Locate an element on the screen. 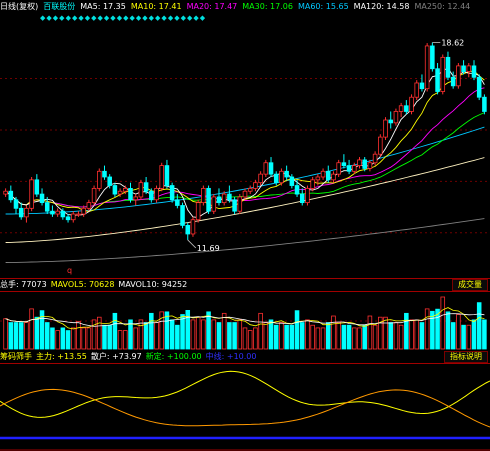 The width and height of the screenshot is (490, 451). total-volume-label: 总手: 77073 is located at coordinates (23, 284).